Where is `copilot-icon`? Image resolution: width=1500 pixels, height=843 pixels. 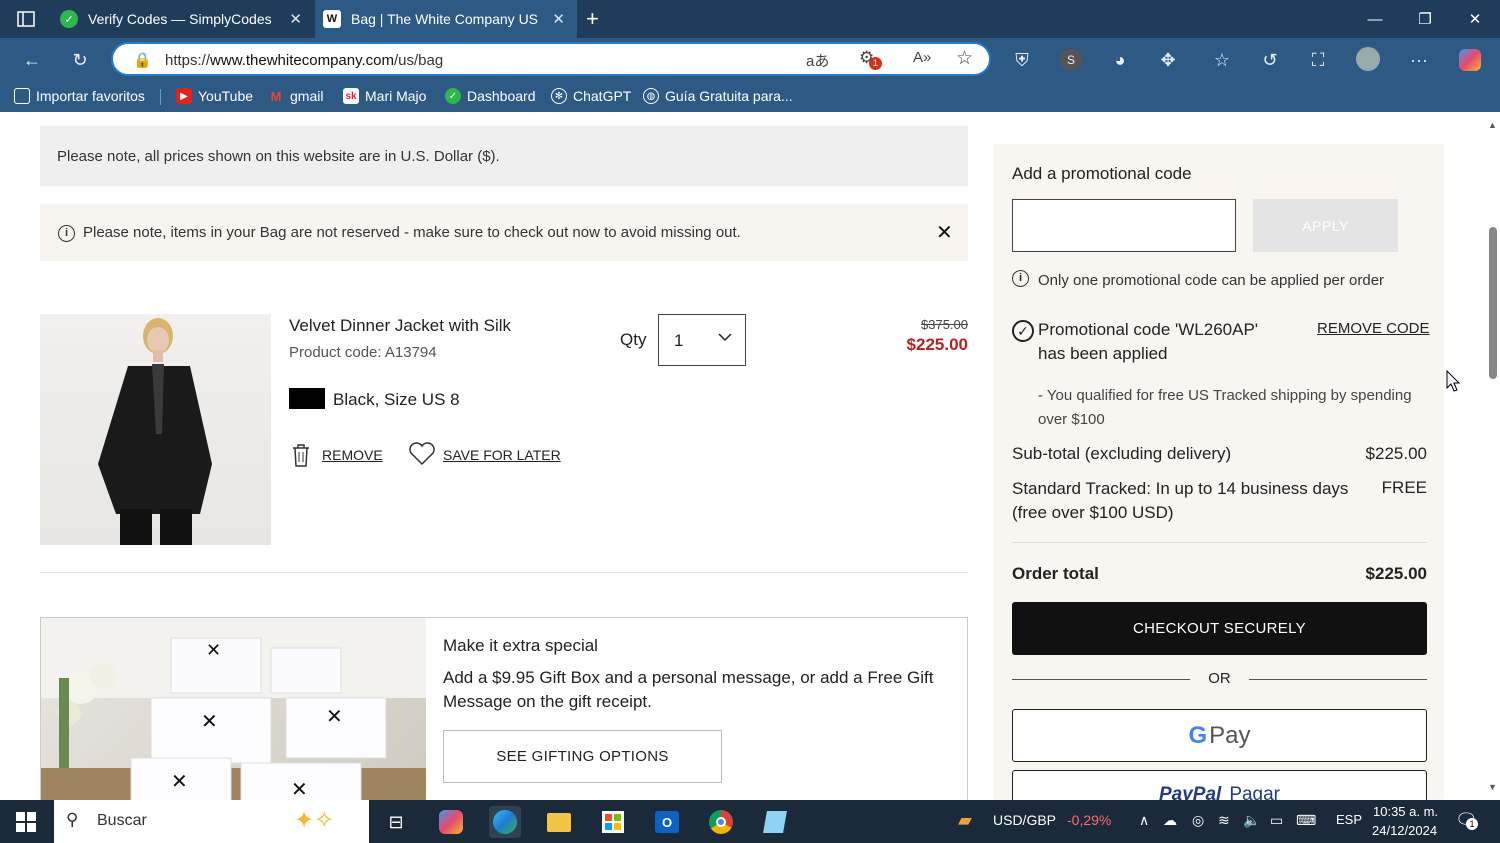
copilot-icon is located at coordinates (1470, 60).